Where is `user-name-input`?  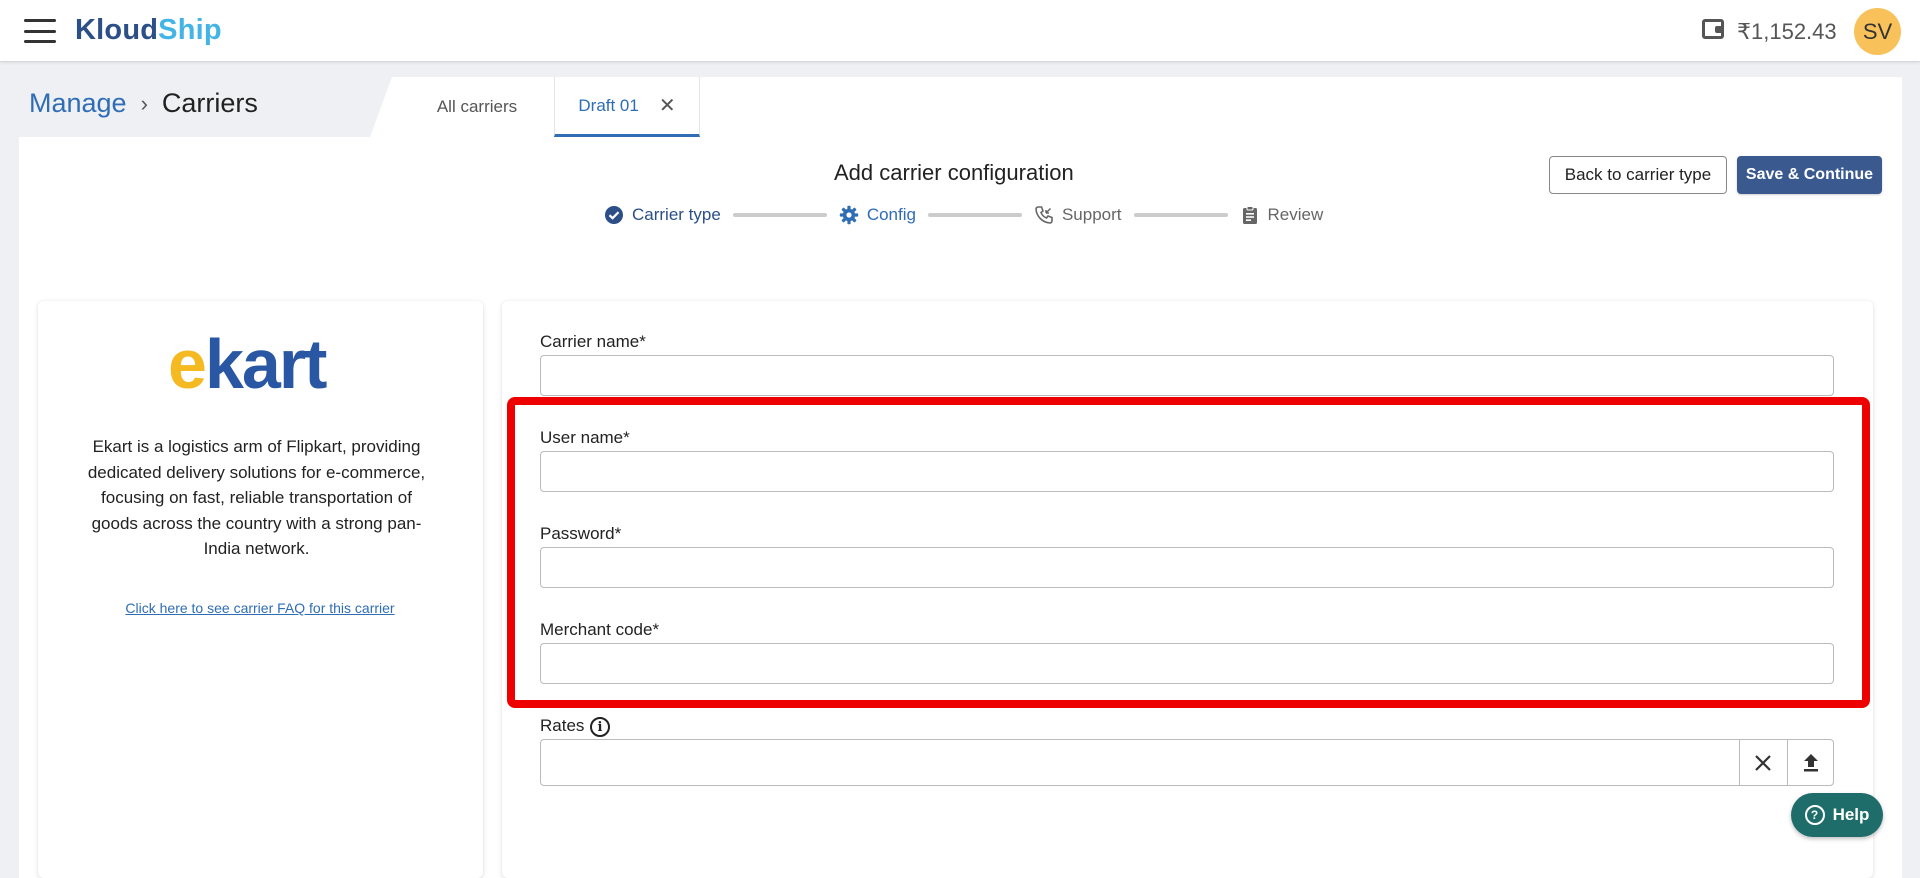
user-name-input is located at coordinates (1187, 471).